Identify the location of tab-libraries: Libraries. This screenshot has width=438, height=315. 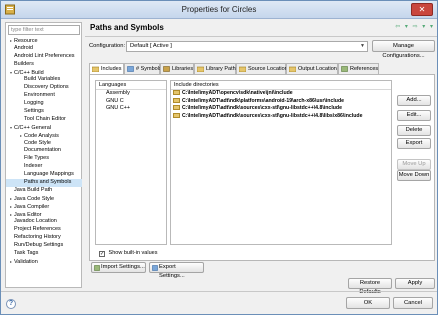
(177, 68).